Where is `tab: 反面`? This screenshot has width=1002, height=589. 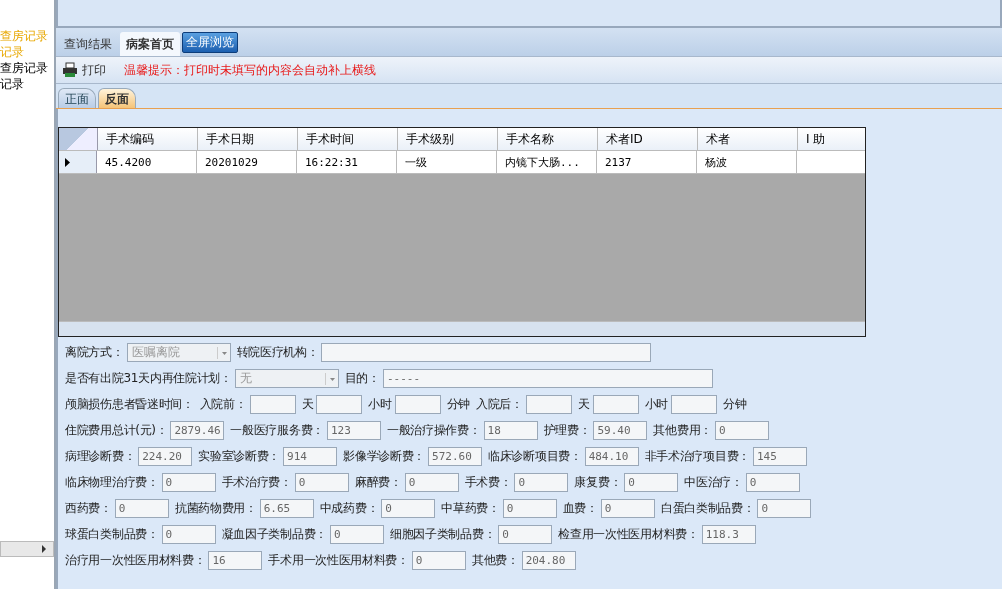
tab: 反面 is located at coordinates (117, 98).